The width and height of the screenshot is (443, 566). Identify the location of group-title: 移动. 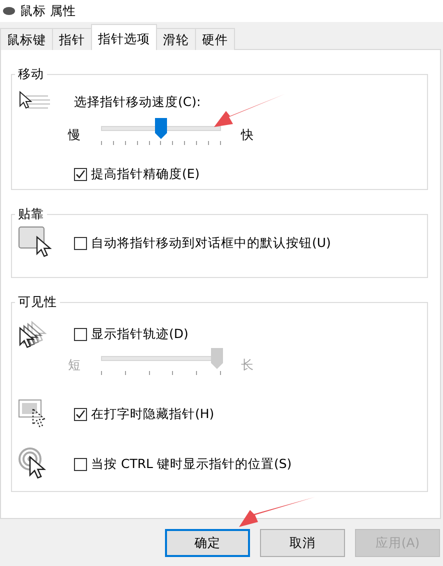
(31, 74).